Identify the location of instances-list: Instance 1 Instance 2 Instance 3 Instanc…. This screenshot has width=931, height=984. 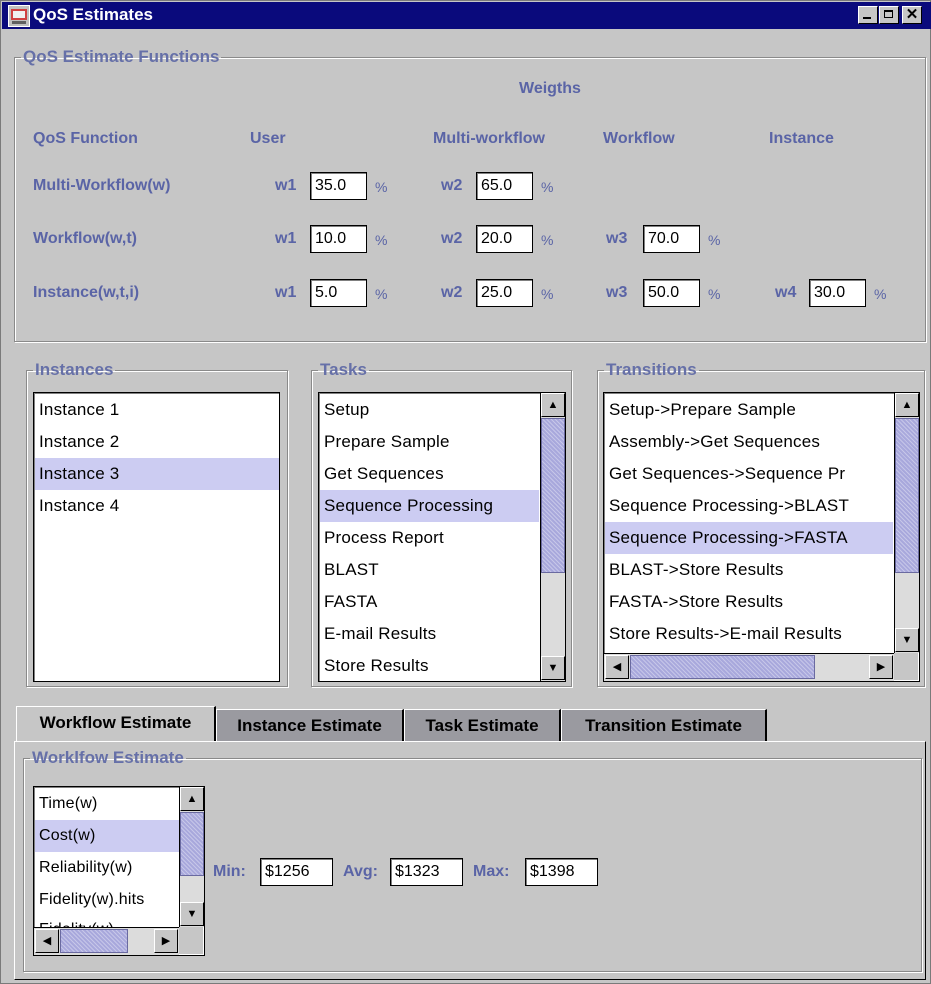
(156, 537).